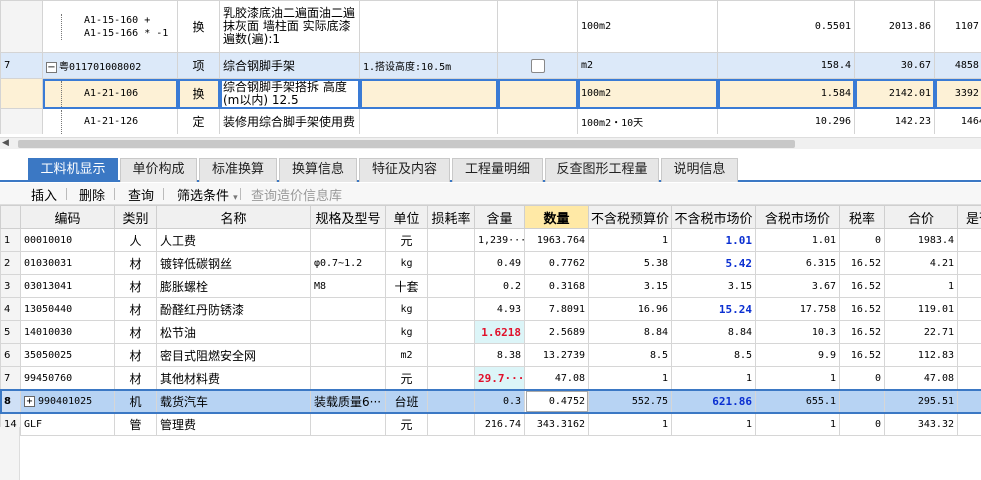 This screenshot has height=480, width=981. Describe the element at coordinates (135, 240) in the screenshot. I see `cell-category: 人` at that location.